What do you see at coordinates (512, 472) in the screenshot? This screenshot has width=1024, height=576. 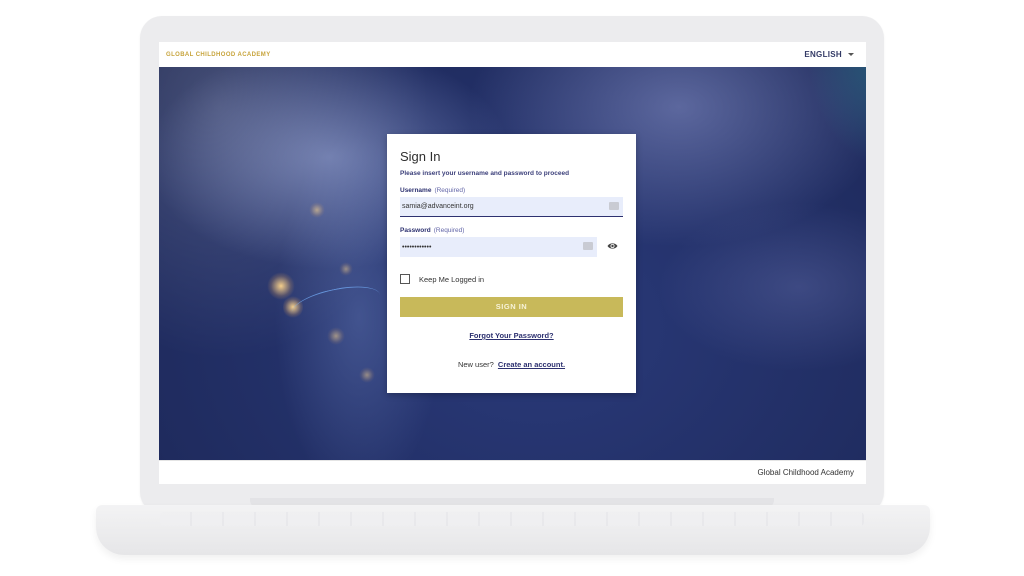 I see `page-footer: Global Childhood Academy` at bounding box center [512, 472].